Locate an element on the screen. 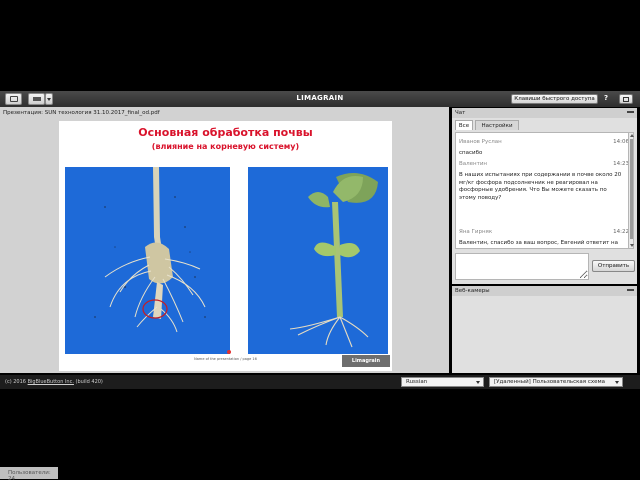  message-text: спасибо is located at coordinates (471, 153).